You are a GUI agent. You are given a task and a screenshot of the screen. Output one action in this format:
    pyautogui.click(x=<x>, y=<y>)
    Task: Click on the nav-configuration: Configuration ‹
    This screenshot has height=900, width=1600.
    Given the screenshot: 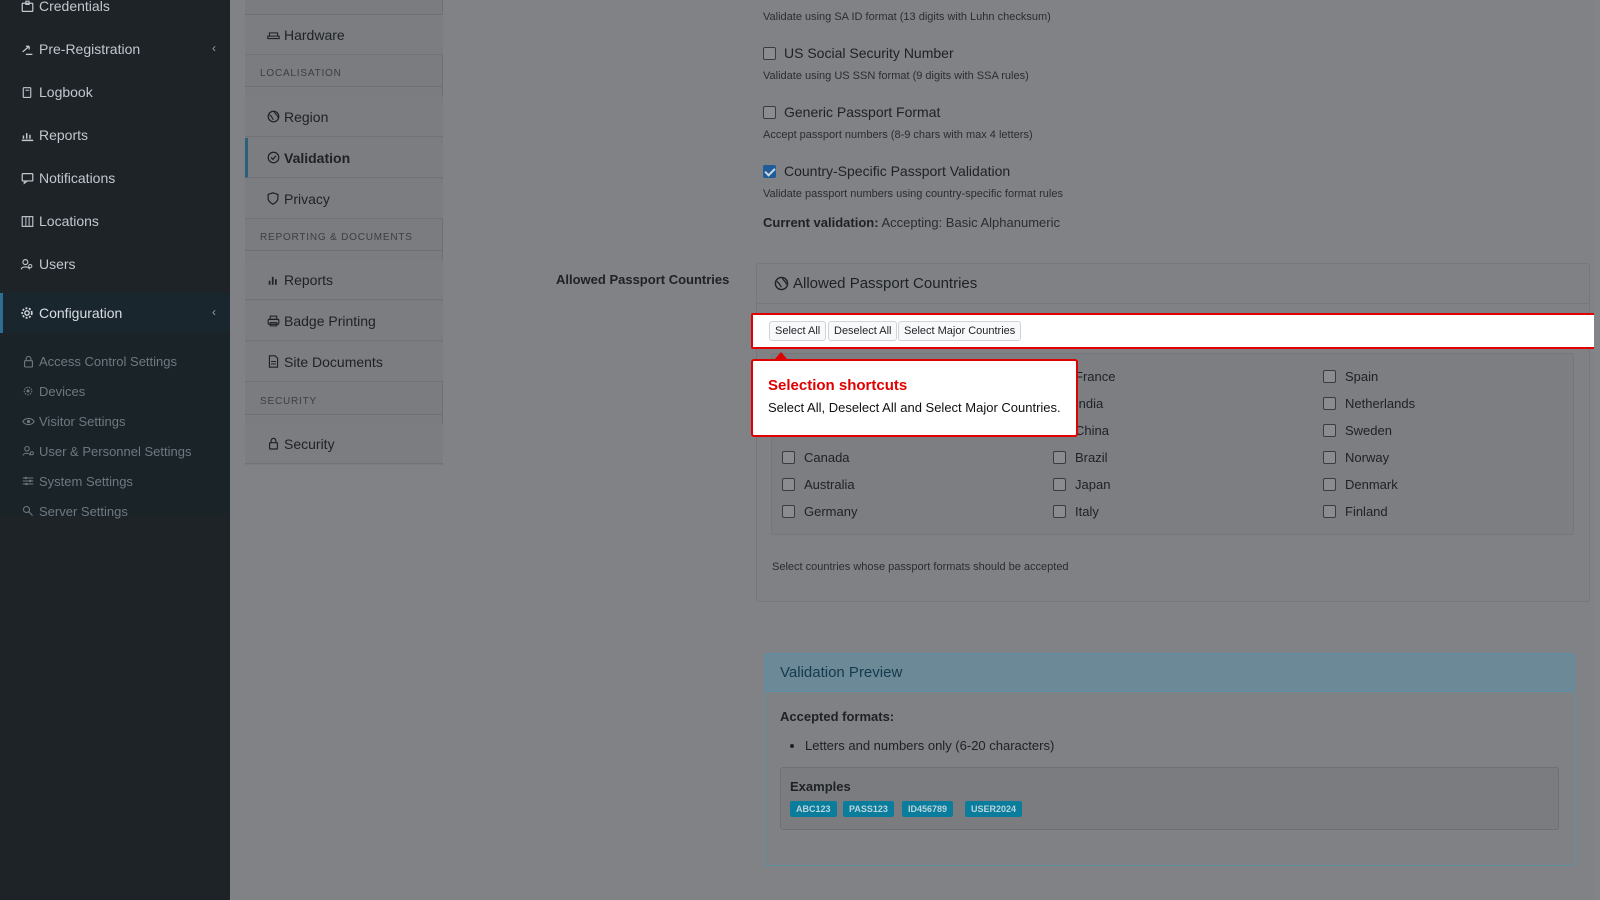 What is the action you would take?
    pyautogui.click(x=115, y=313)
    